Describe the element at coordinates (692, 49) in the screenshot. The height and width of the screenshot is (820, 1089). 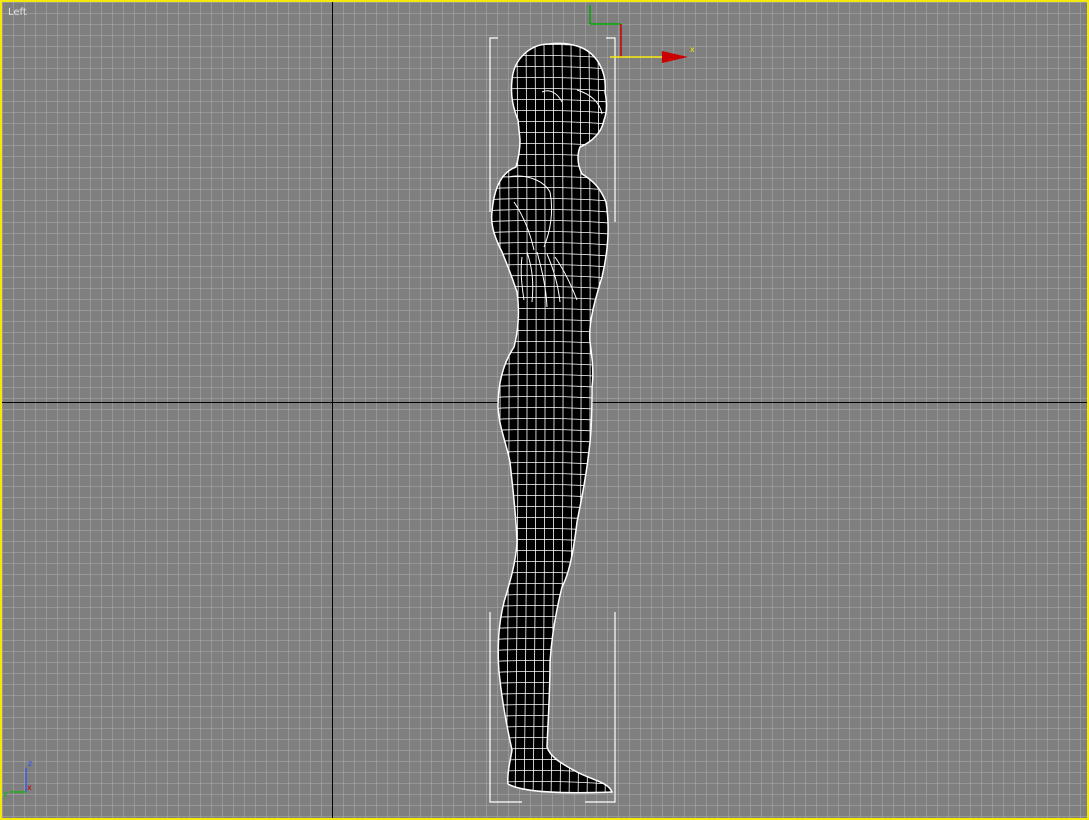
I see `gizmo-x-label: x` at that location.